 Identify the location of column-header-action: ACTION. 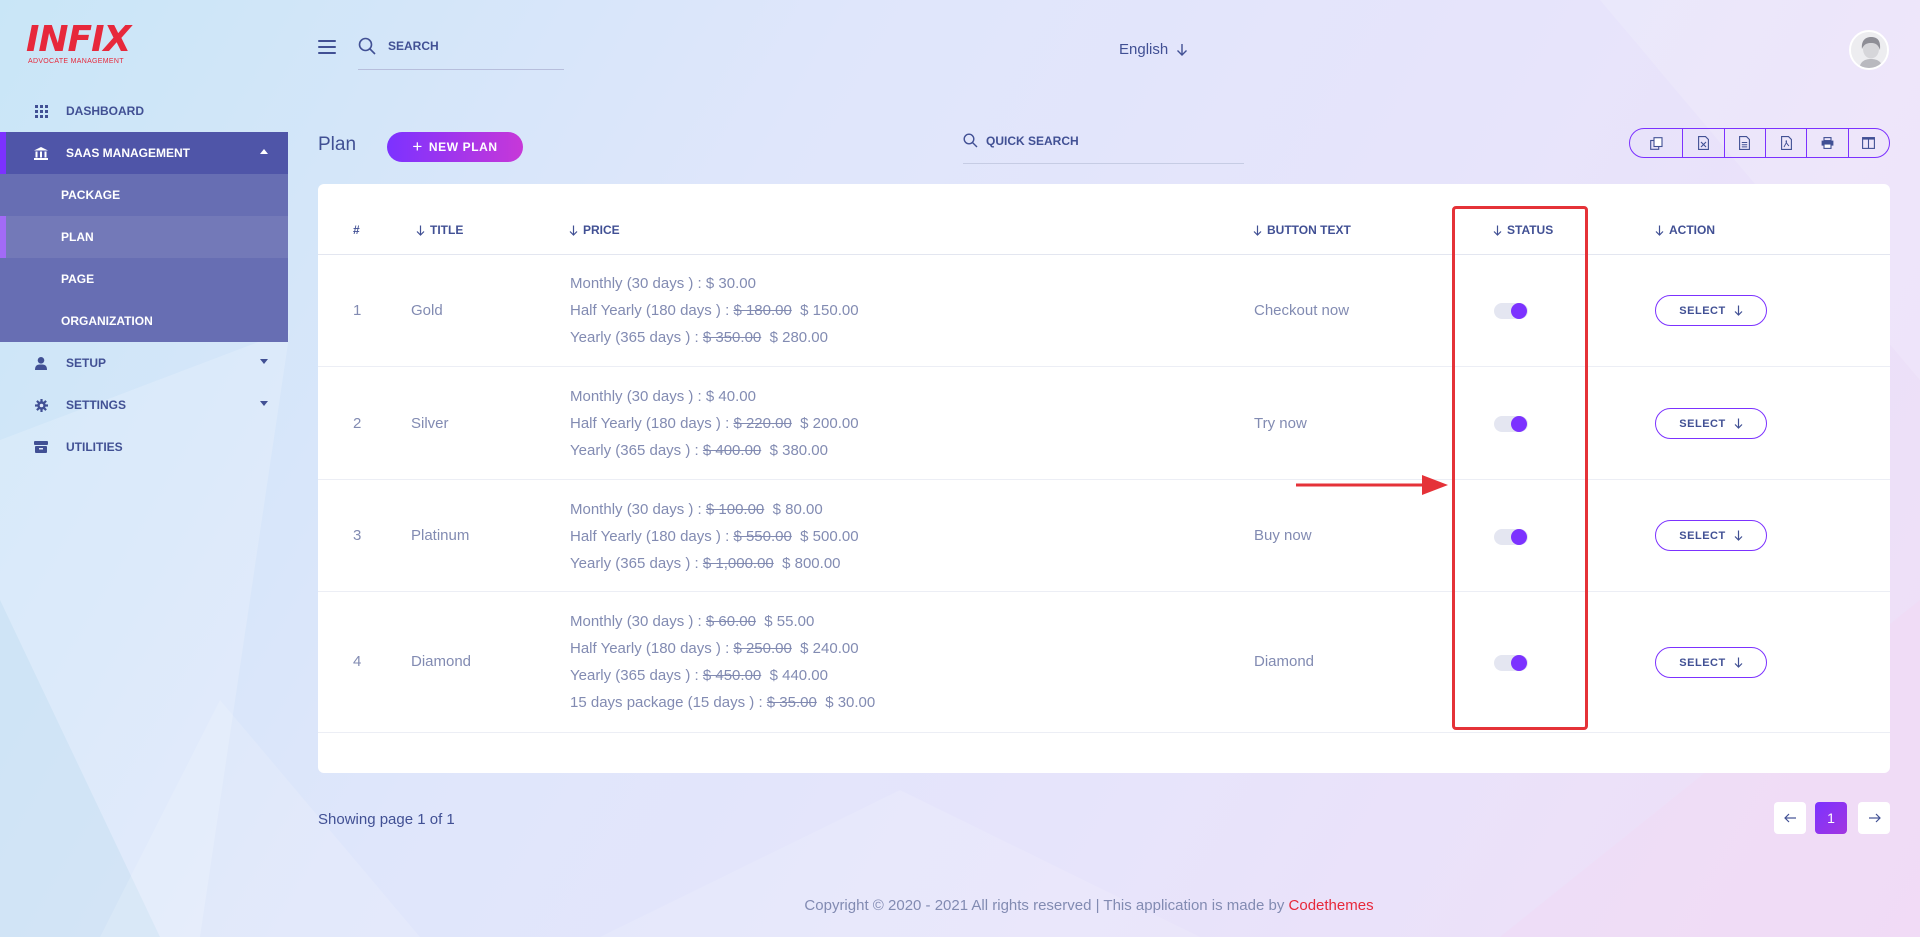
(1685, 230).